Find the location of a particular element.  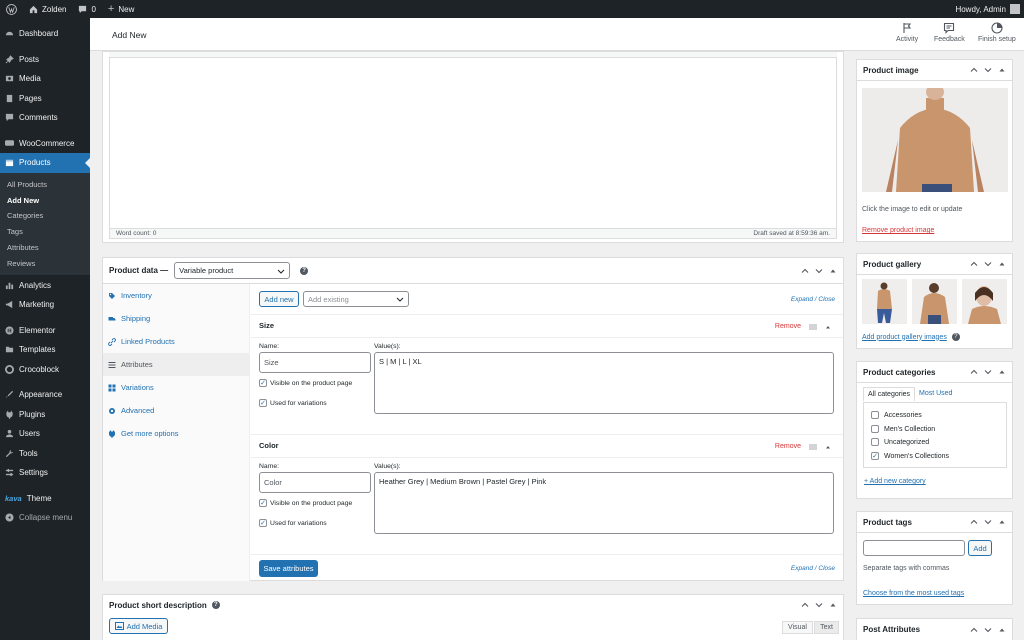

tab-all-categories: All categories is located at coordinates (889, 394).